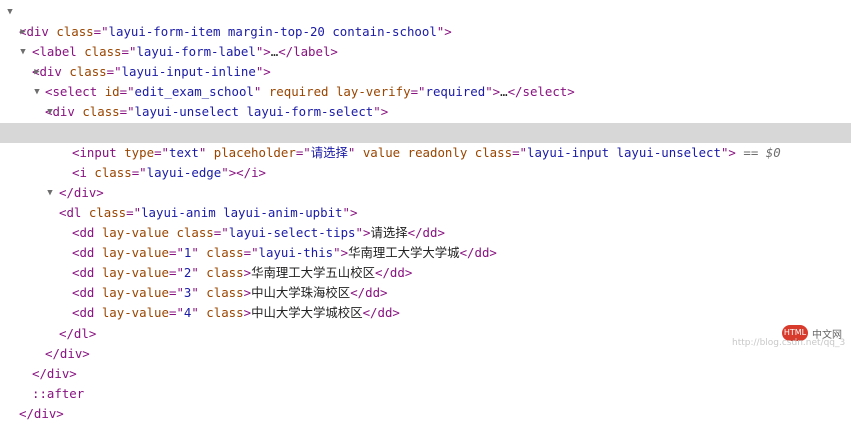 This screenshot has width=851, height=444. I want to click on node-close-dl: </dl>, so click(425, 322).